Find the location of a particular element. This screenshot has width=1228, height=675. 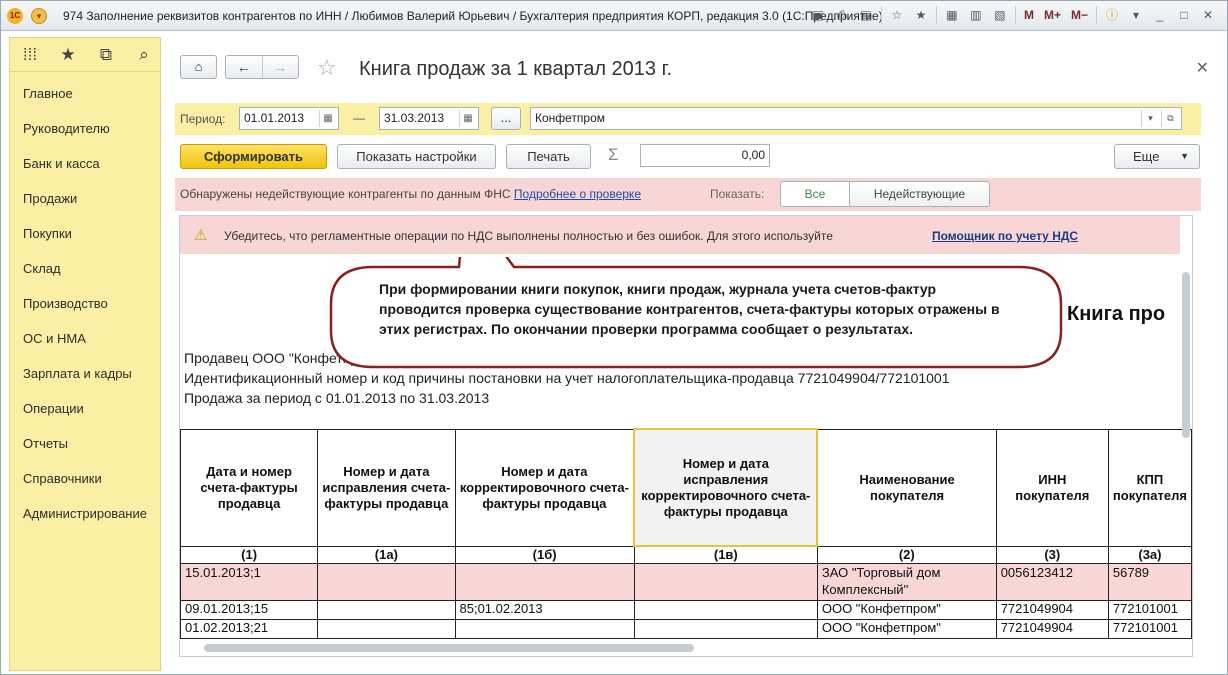

horizontal-scrollbar is located at coordinates (449, 648).